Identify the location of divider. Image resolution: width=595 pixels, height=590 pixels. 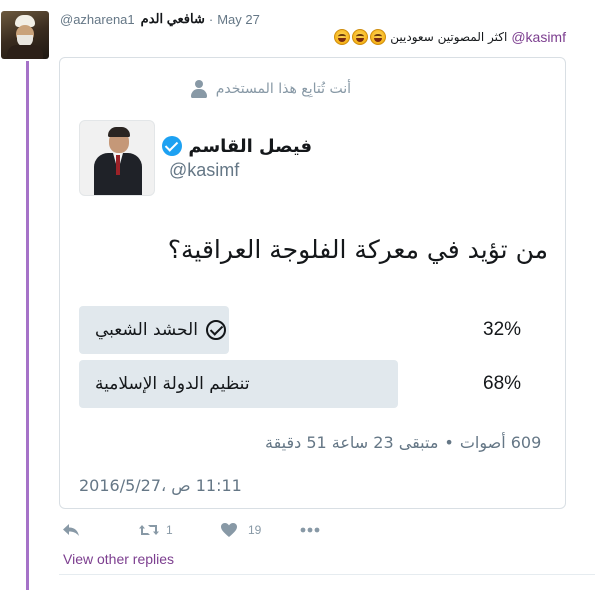
(327, 574).